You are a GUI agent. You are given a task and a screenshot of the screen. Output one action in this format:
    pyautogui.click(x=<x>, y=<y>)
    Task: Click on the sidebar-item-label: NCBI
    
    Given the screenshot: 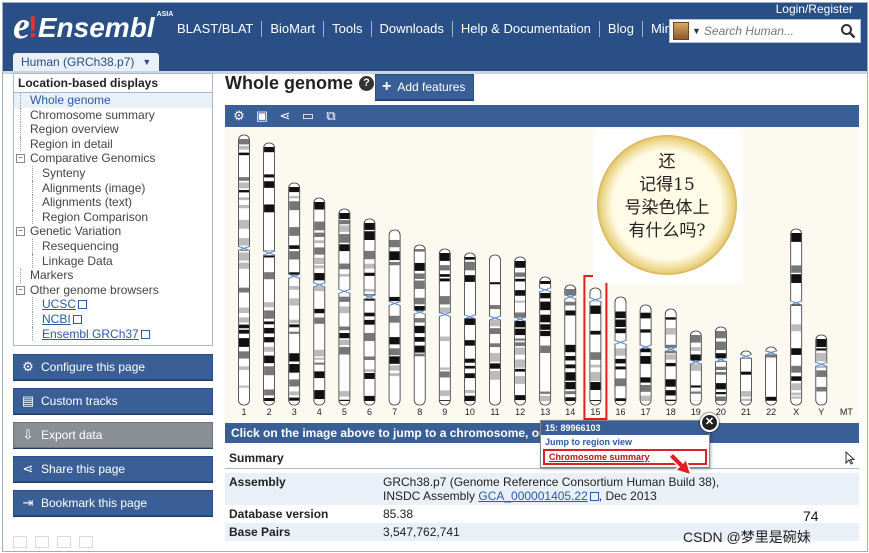 What is the action you would take?
    pyautogui.click(x=56, y=319)
    